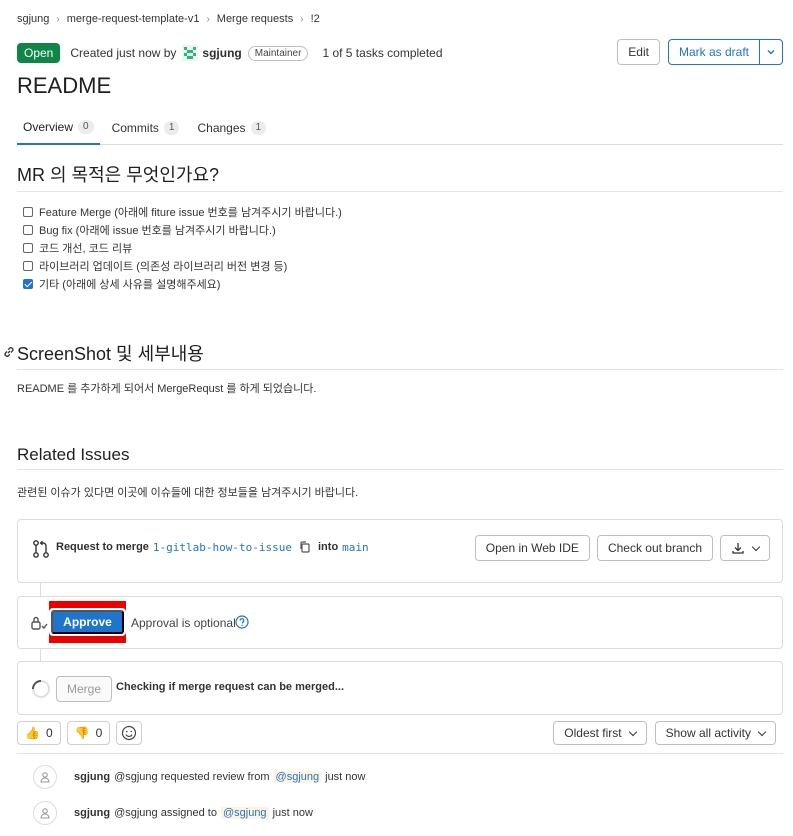 The image size is (793, 836). Describe the element at coordinates (713, 52) in the screenshot. I see `mark-as-draft-button: Mark as draft` at that location.